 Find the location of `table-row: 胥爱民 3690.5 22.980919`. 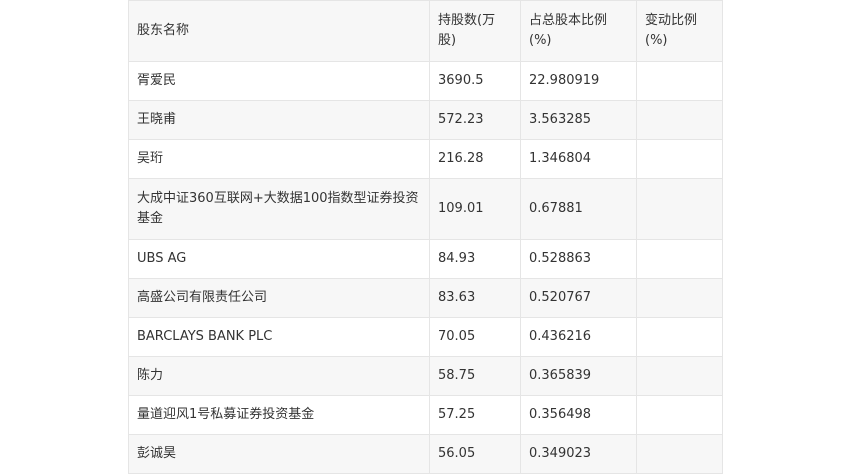

table-row: 胥爱民 3690.5 22.980919 is located at coordinates (425, 81).